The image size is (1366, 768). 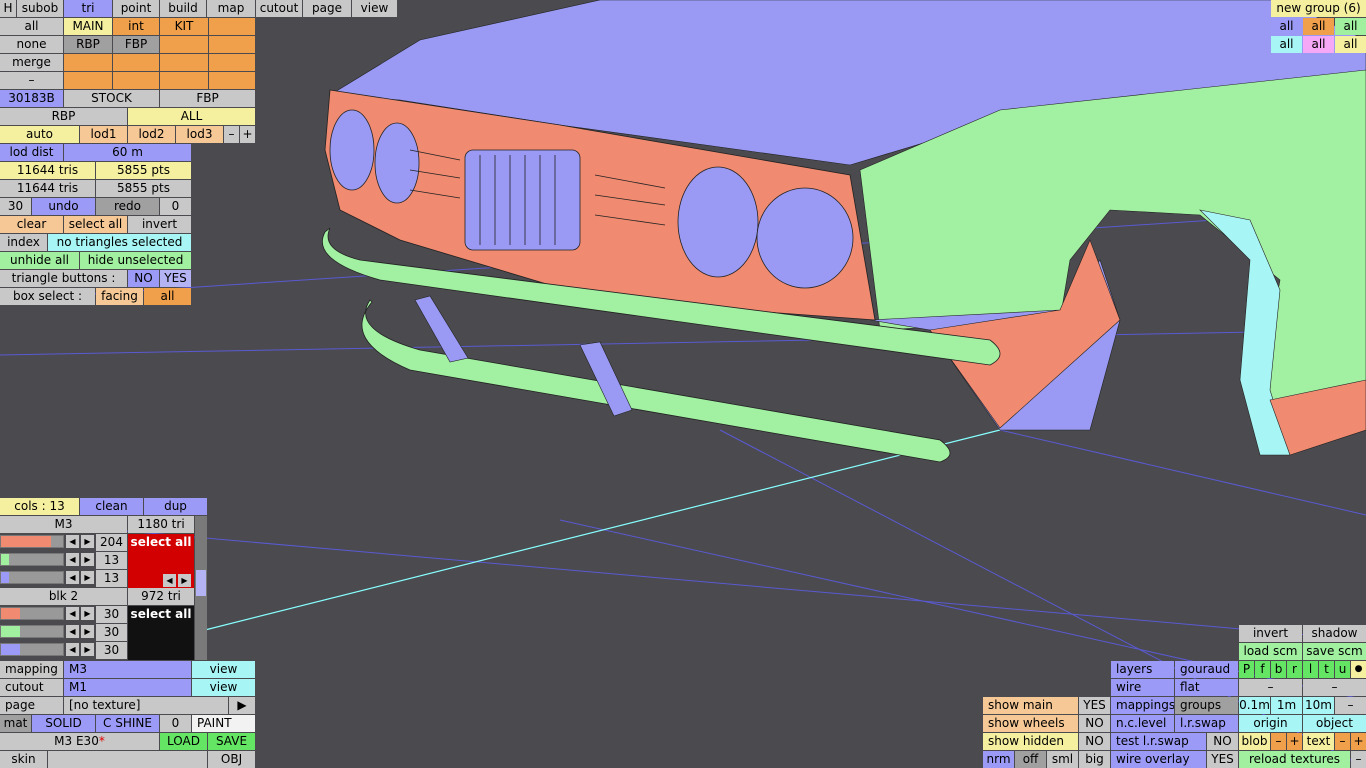 What do you see at coordinates (1254, 705) in the screenshot?
I see `grid-0-1m-button: 0.1m` at bounding box center [1254, 705].